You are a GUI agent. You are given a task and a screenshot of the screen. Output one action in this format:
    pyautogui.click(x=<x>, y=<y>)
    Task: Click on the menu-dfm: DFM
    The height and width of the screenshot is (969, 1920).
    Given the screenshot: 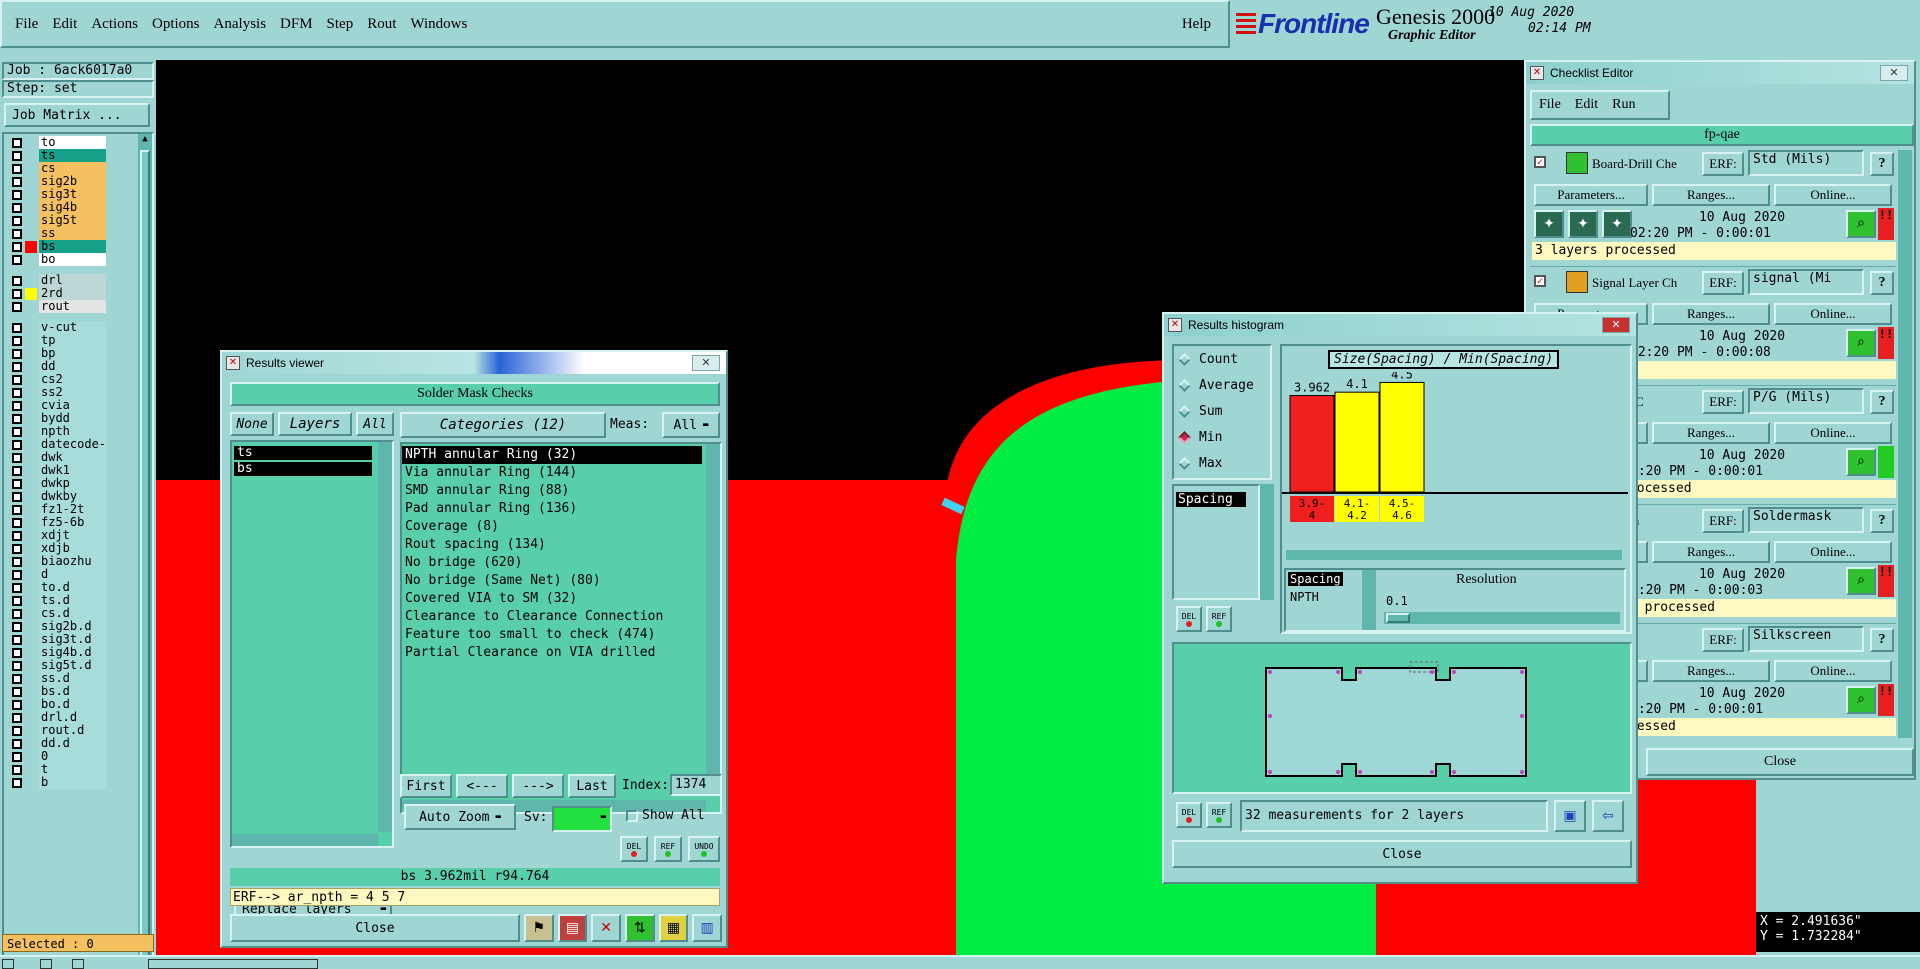 What is the action you would take?
    pyautogui.click(x=296, y=24)
    